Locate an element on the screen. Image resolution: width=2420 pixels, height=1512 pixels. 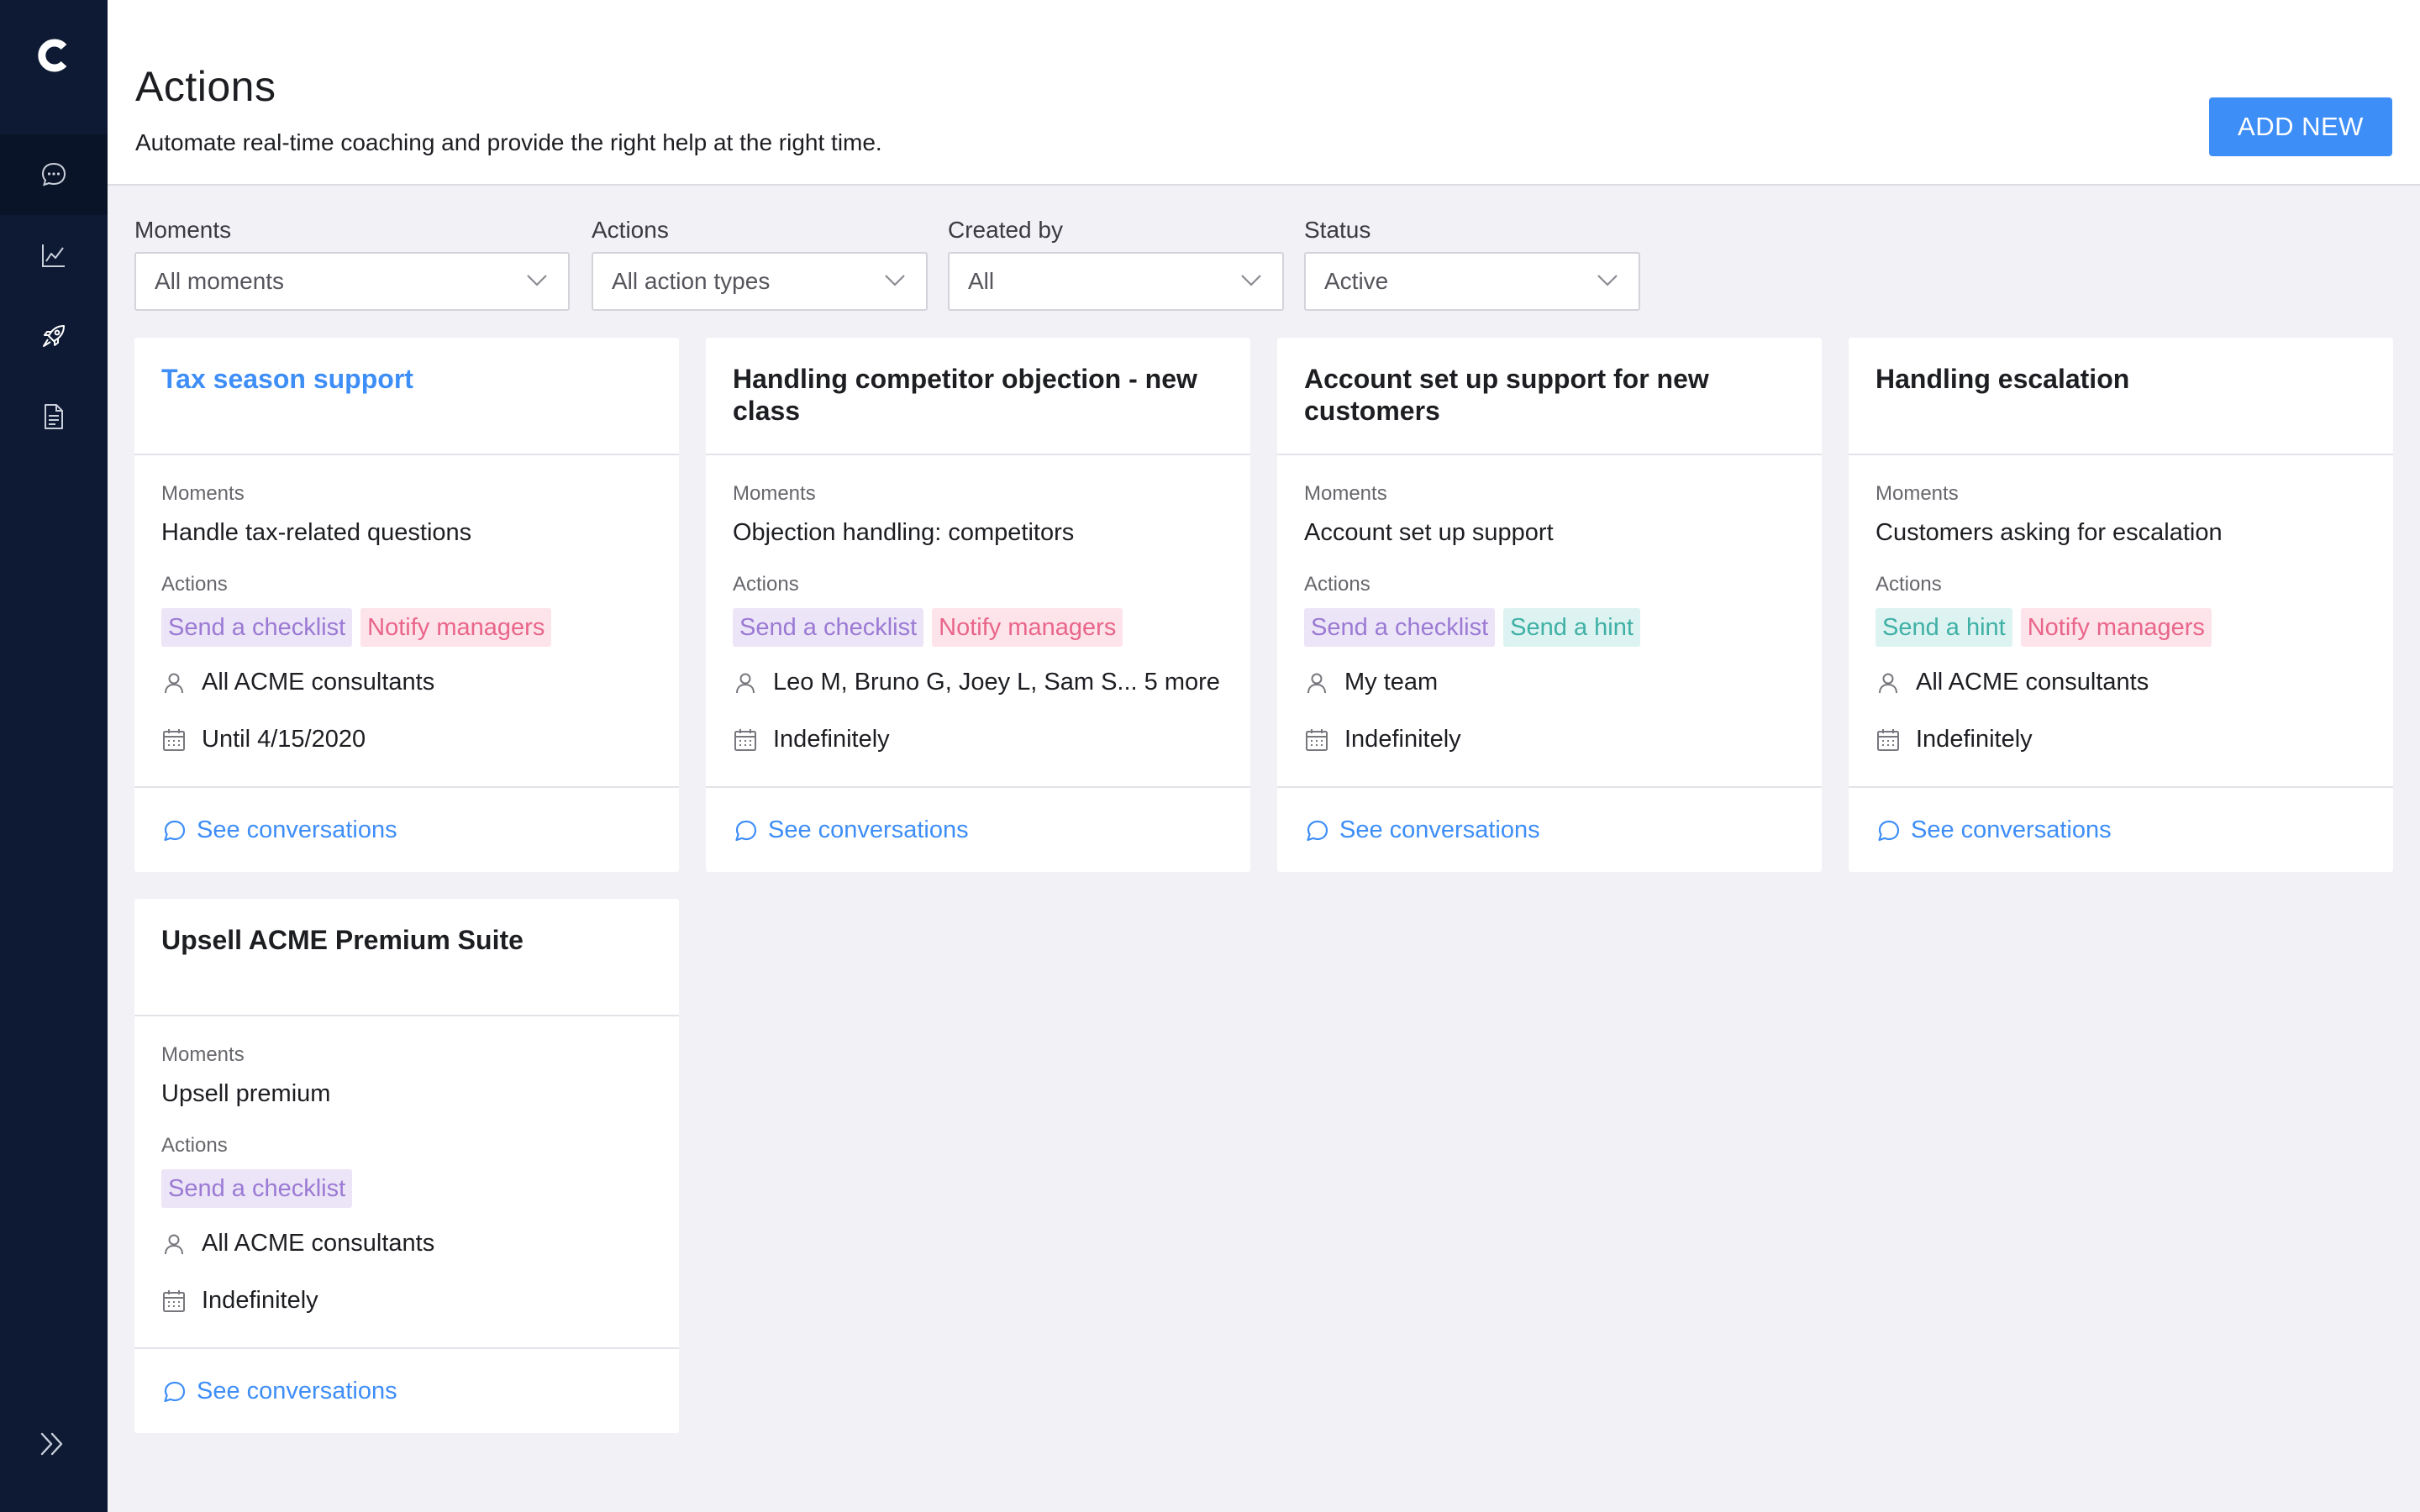
filter-moments: Moments All moments is located at coordinates (352, 264).